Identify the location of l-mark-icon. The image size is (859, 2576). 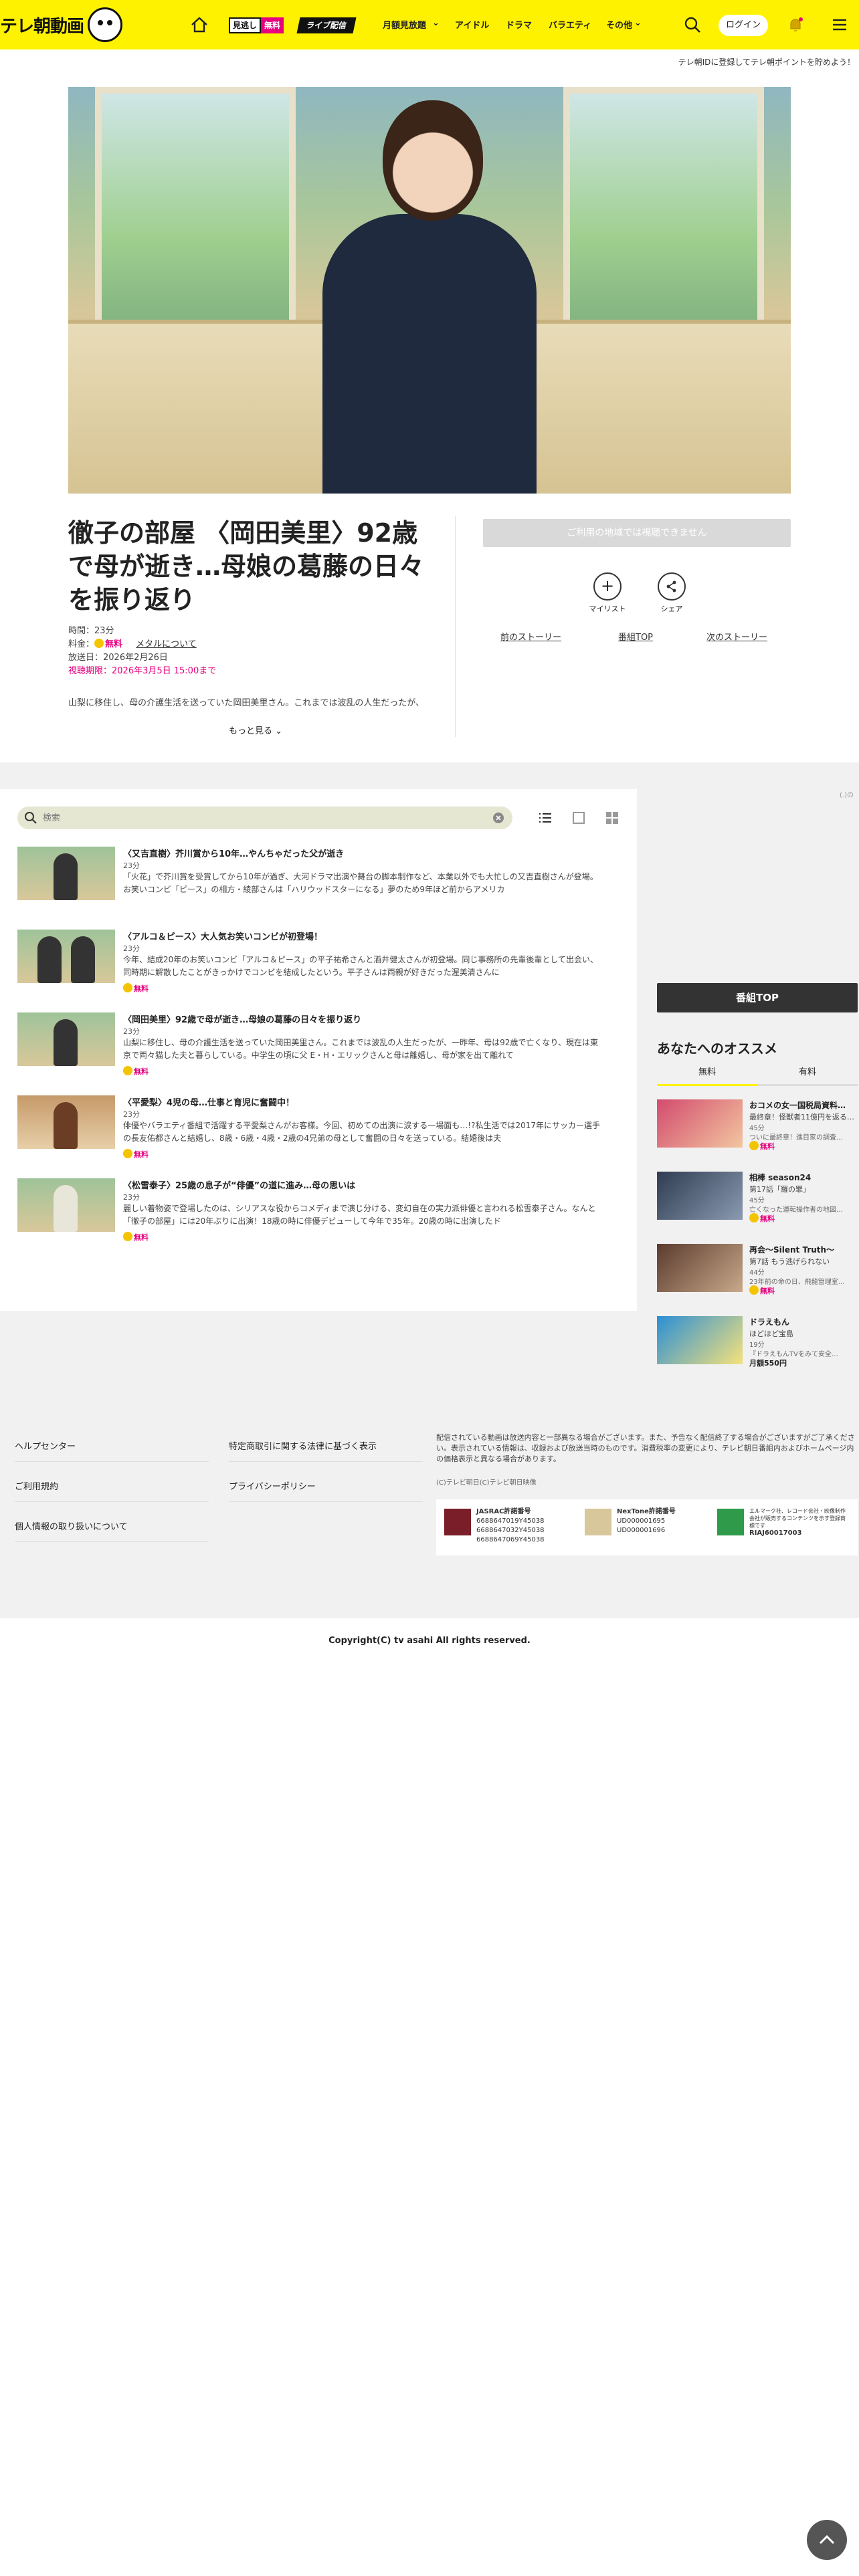
(730, 1522).